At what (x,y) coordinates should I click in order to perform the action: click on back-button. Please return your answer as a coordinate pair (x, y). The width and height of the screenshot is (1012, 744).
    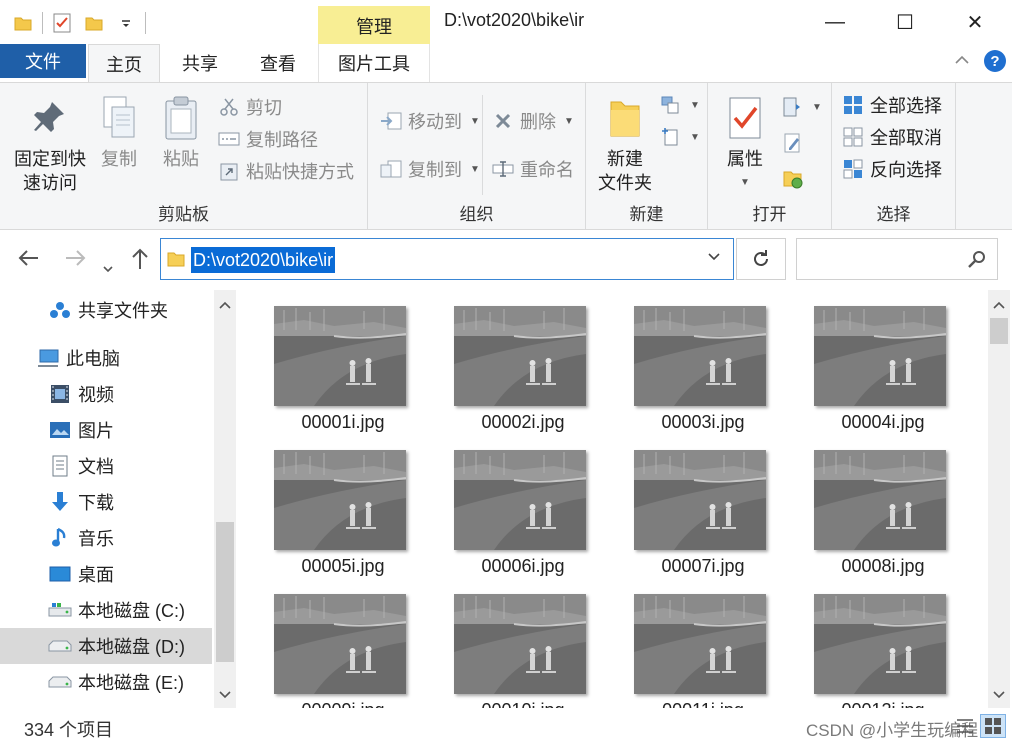
    Looking at the image, I should click on (29, 261).